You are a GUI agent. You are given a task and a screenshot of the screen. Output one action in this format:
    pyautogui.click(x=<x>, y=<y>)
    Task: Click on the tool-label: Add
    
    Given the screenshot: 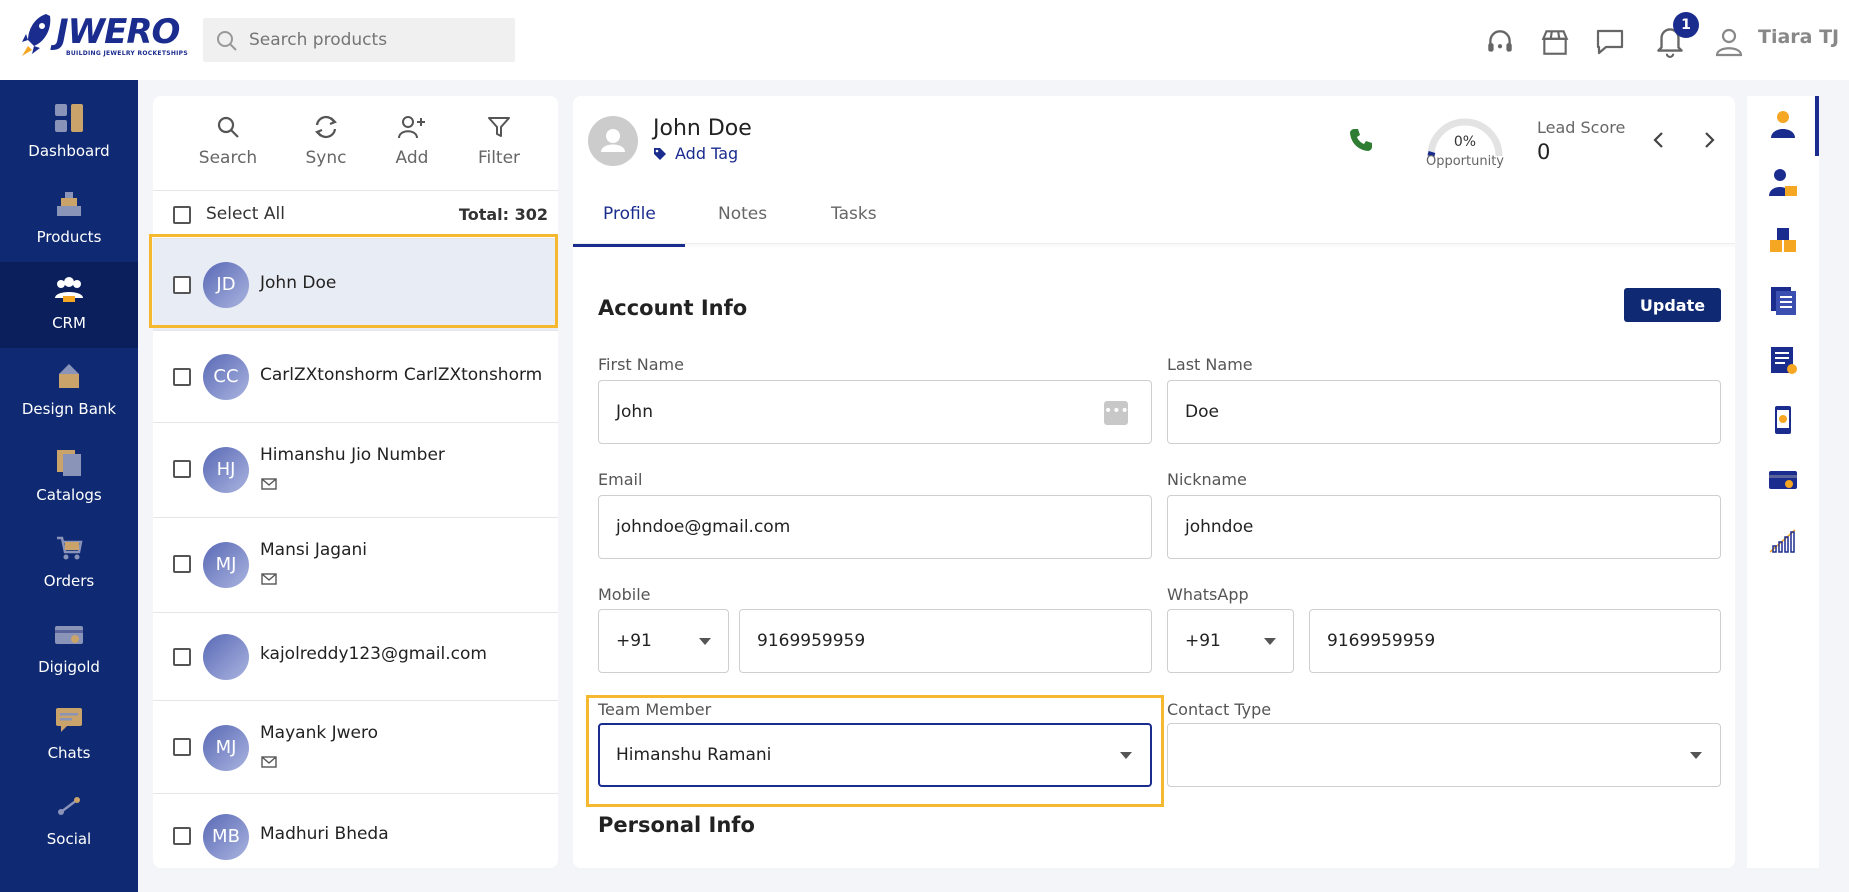 What is the action you would take?
    pyautogui.click(x=412, y=158)
    